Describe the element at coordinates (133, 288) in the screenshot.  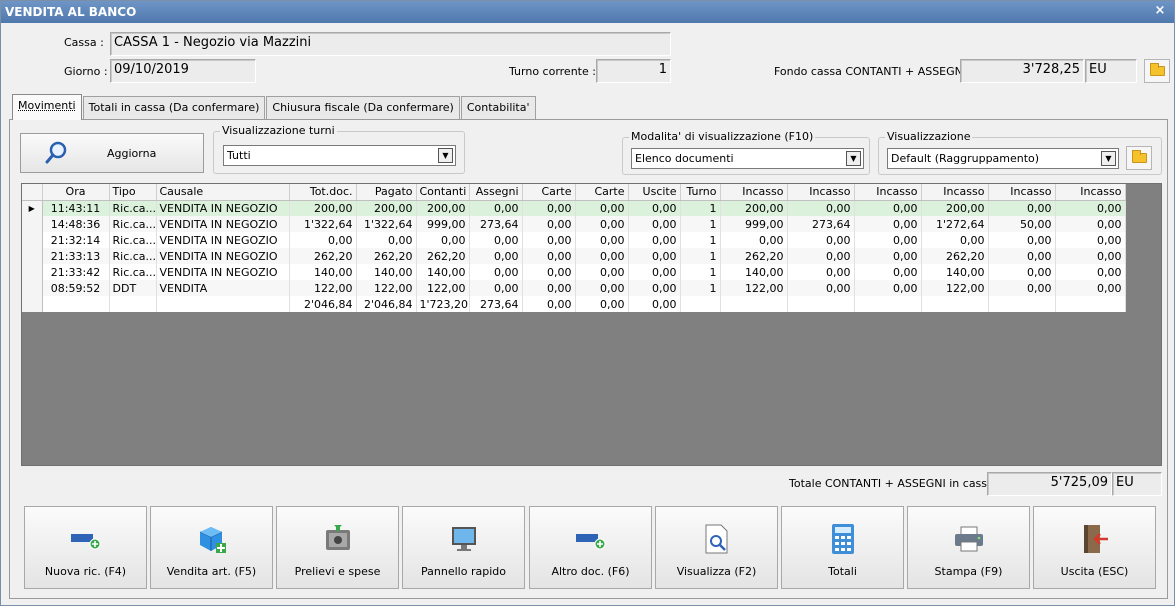
I see `table-cell: DDT` at that location.